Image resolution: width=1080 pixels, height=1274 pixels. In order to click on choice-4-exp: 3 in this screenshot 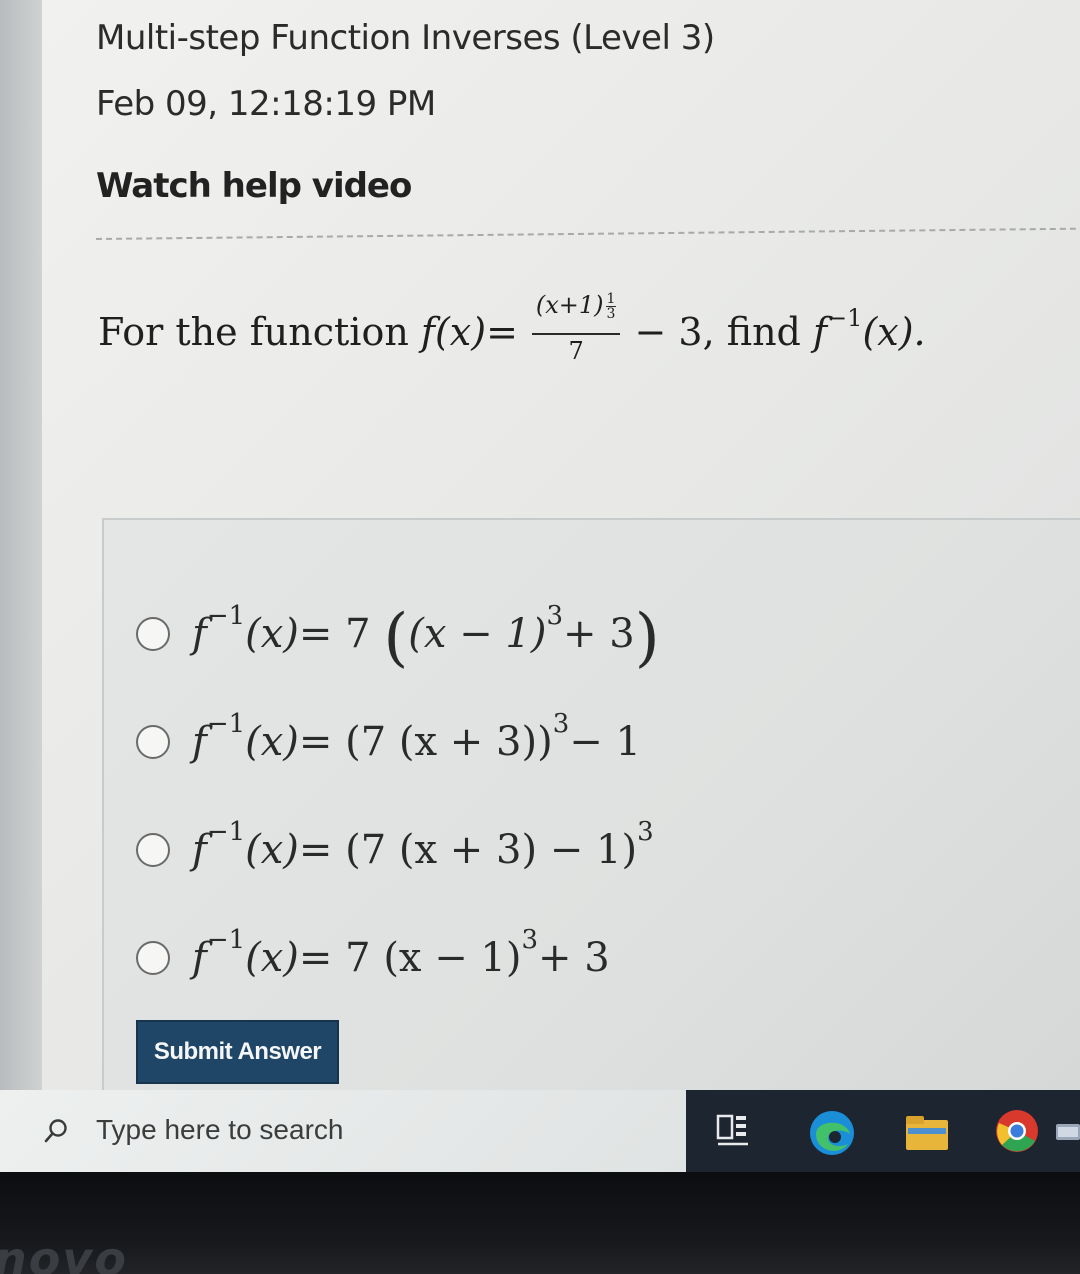, I will do `click(530, 940)`.